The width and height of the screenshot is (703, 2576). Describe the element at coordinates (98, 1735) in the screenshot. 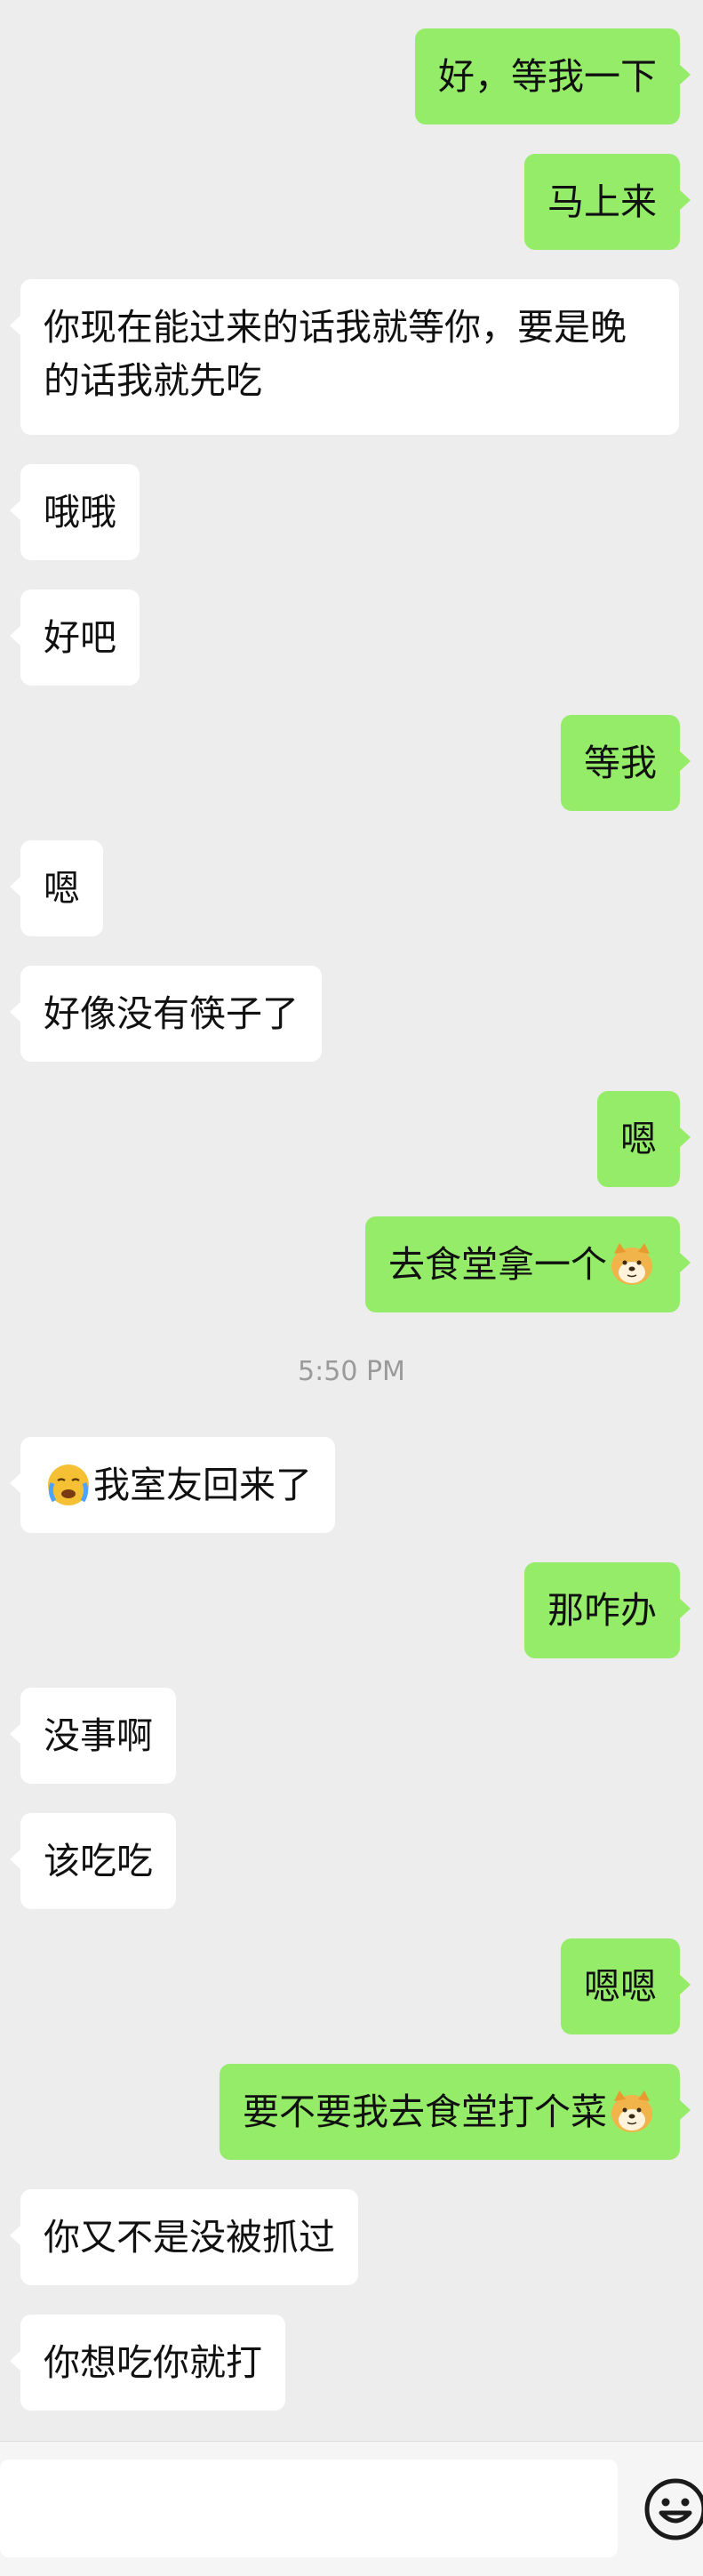

I see `message-text: 没事啊` at that location.